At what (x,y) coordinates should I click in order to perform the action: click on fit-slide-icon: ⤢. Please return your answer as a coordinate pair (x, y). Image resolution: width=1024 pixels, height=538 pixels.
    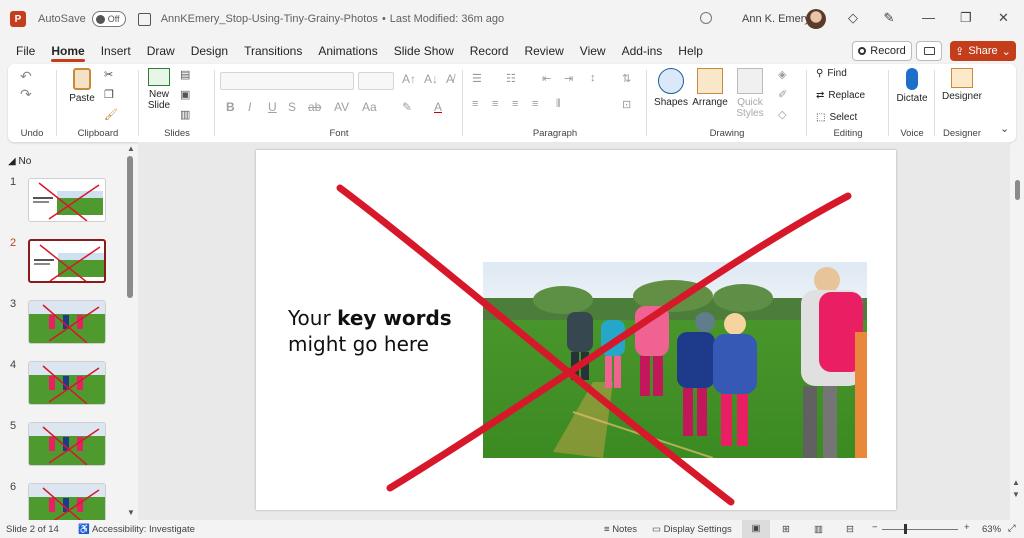
    Looking at the image, I should click on (1012, 528).